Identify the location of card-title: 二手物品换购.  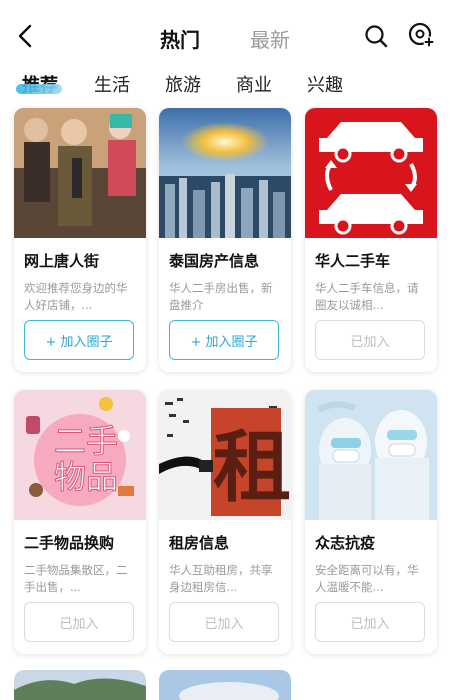
(69, 543).